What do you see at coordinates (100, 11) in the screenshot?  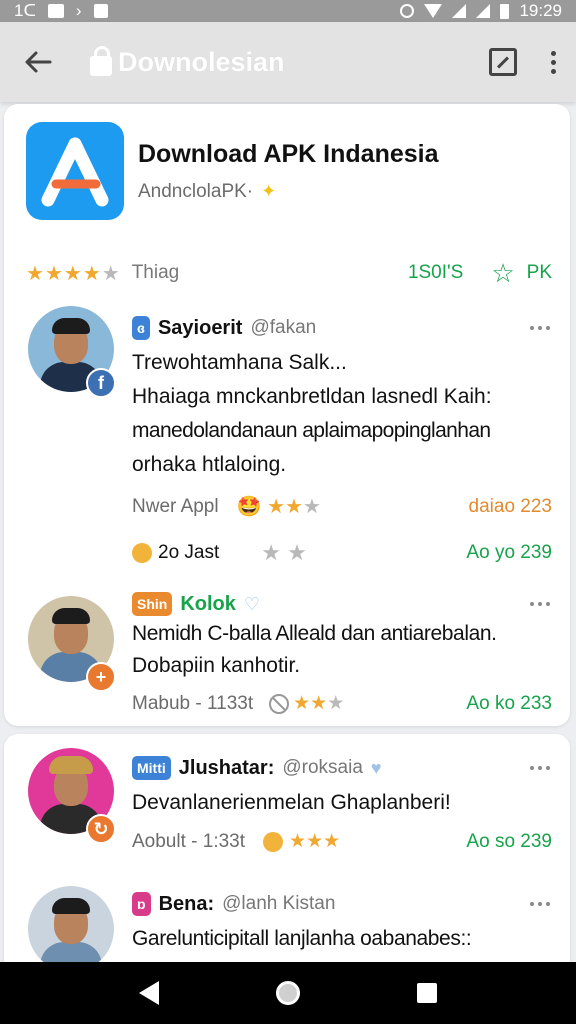 I see `app-notification-icon` at bounding box center [100, 11].